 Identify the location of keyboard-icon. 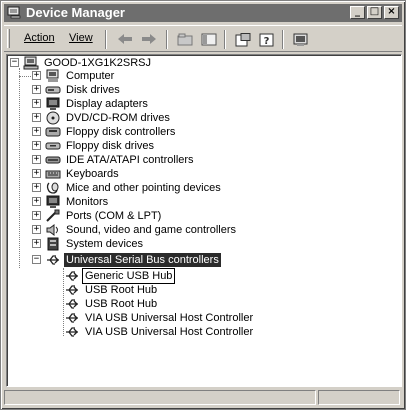
(53, 174).